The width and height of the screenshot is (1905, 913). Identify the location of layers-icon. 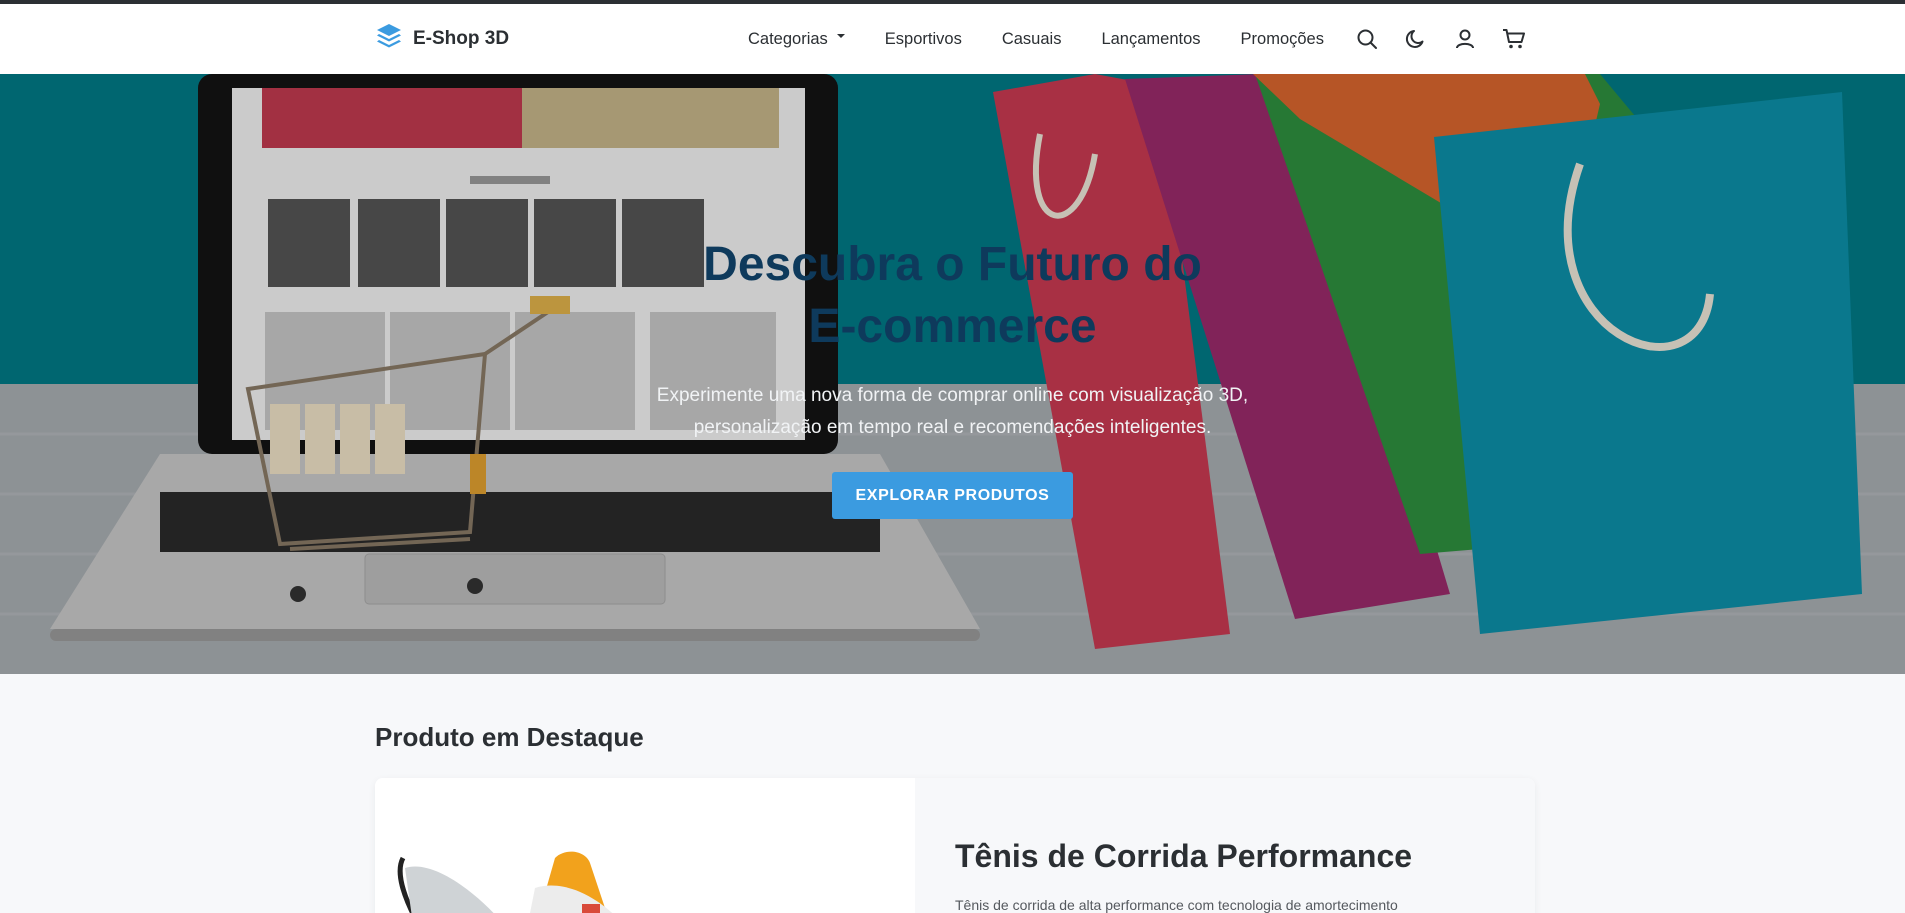
(389, 38).